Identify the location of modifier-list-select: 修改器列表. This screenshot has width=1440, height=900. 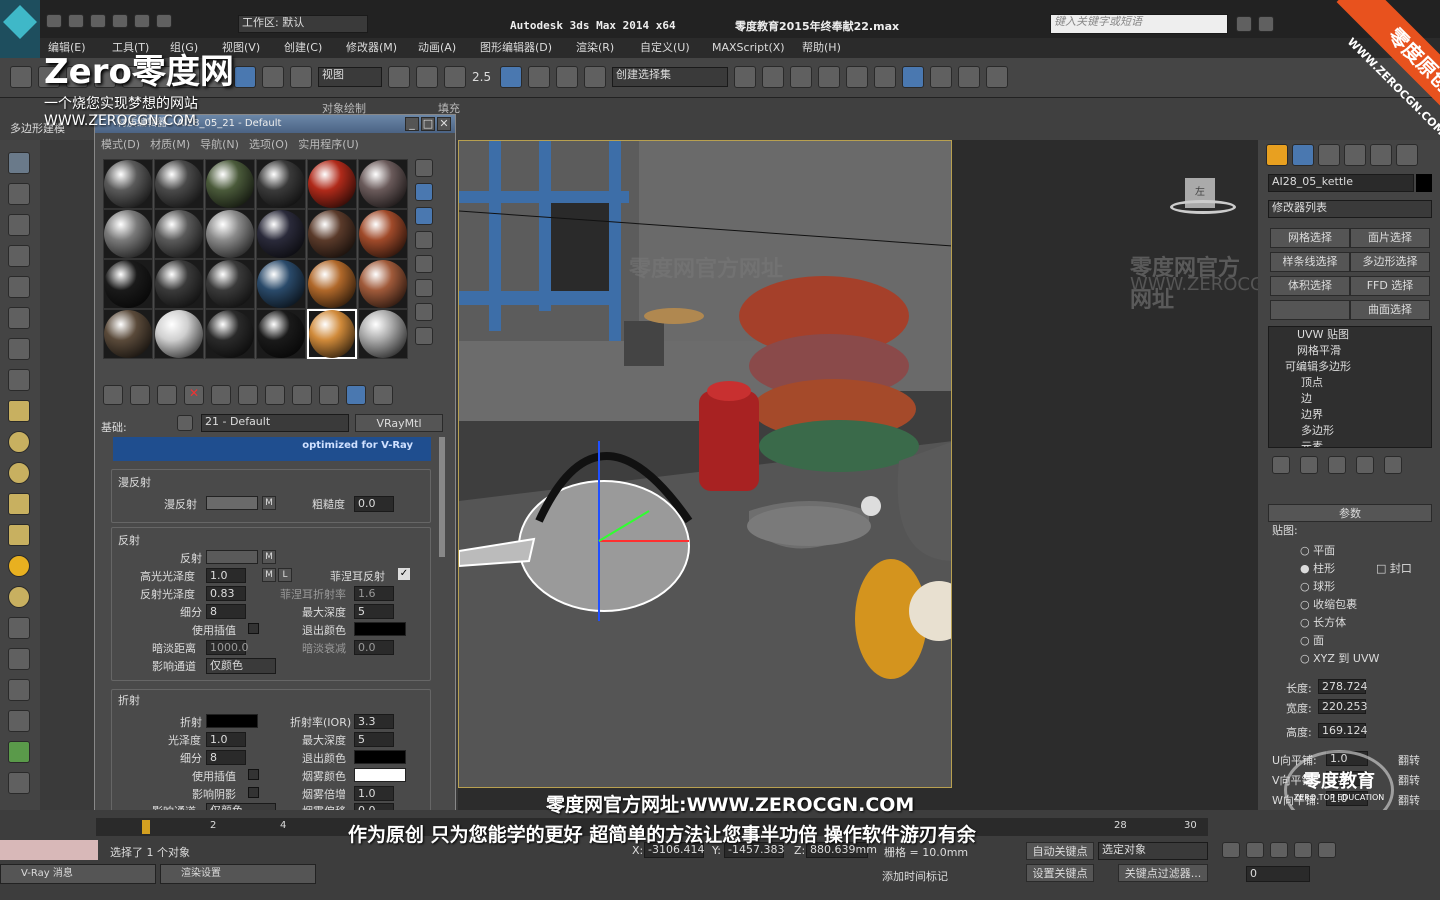
(1350, 209).